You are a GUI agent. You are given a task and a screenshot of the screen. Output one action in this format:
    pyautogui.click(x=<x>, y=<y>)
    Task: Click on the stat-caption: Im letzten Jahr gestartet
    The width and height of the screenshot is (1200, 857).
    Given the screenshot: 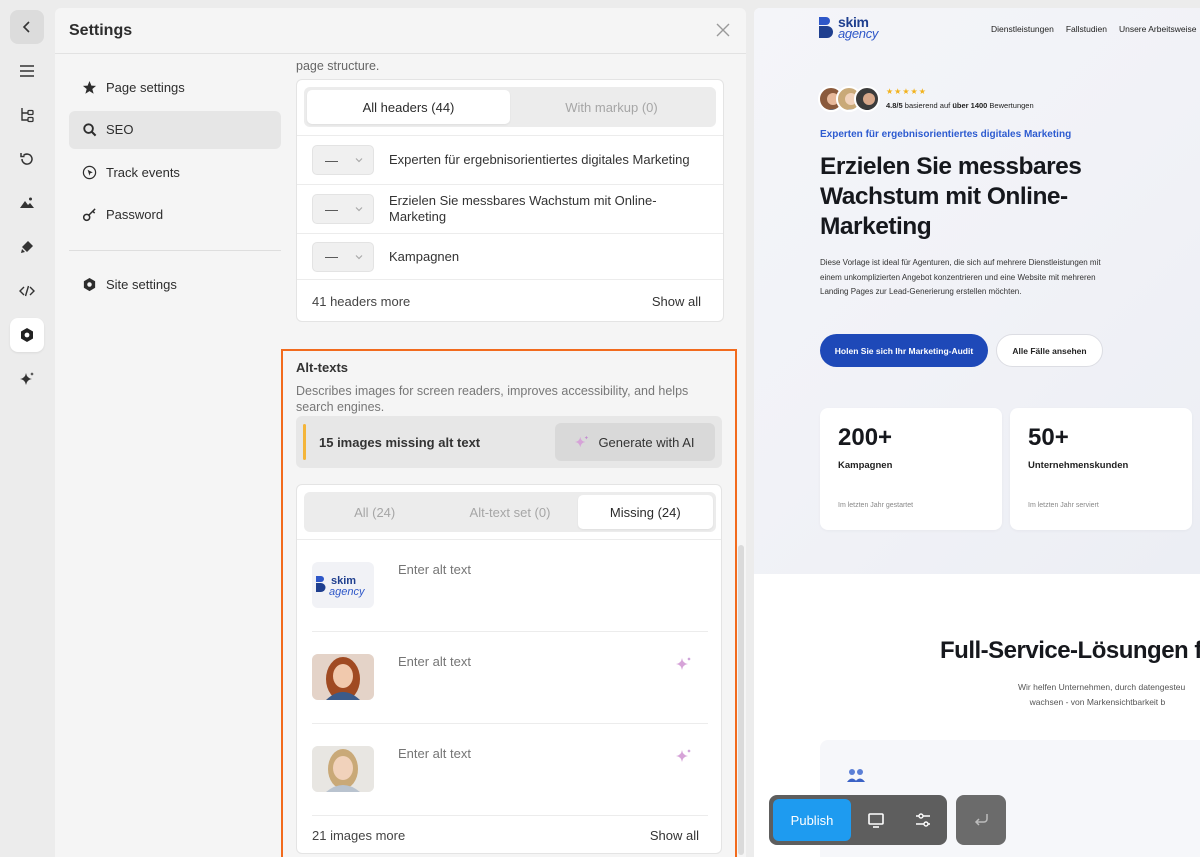 What is the action you would take?
    pyautogui.click(x=876, y=505)
    